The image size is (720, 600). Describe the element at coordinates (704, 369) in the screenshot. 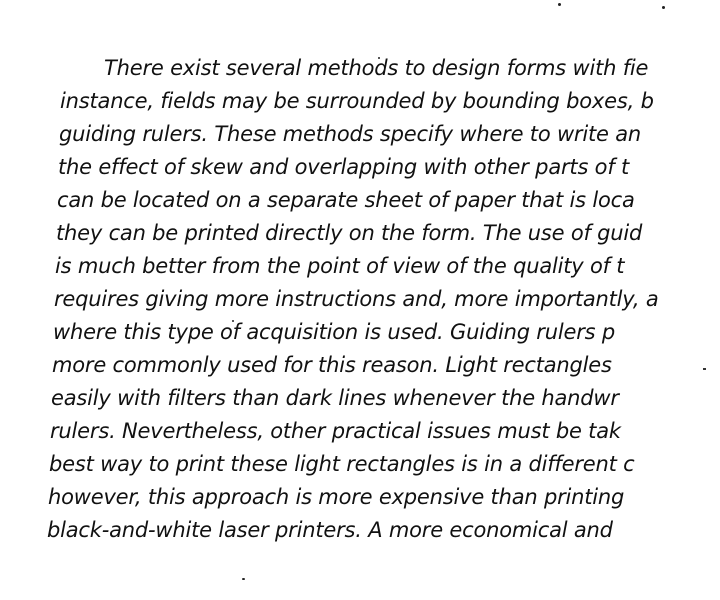

I see `scan-edge-mark` at that location.